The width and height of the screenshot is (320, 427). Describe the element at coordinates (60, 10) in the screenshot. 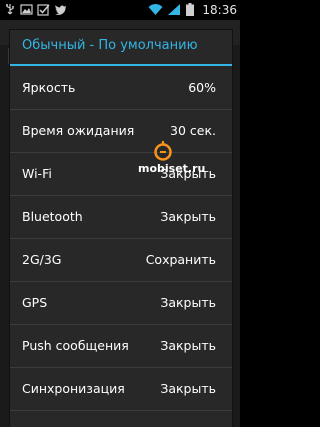

I see `twitter-icon` at that location.